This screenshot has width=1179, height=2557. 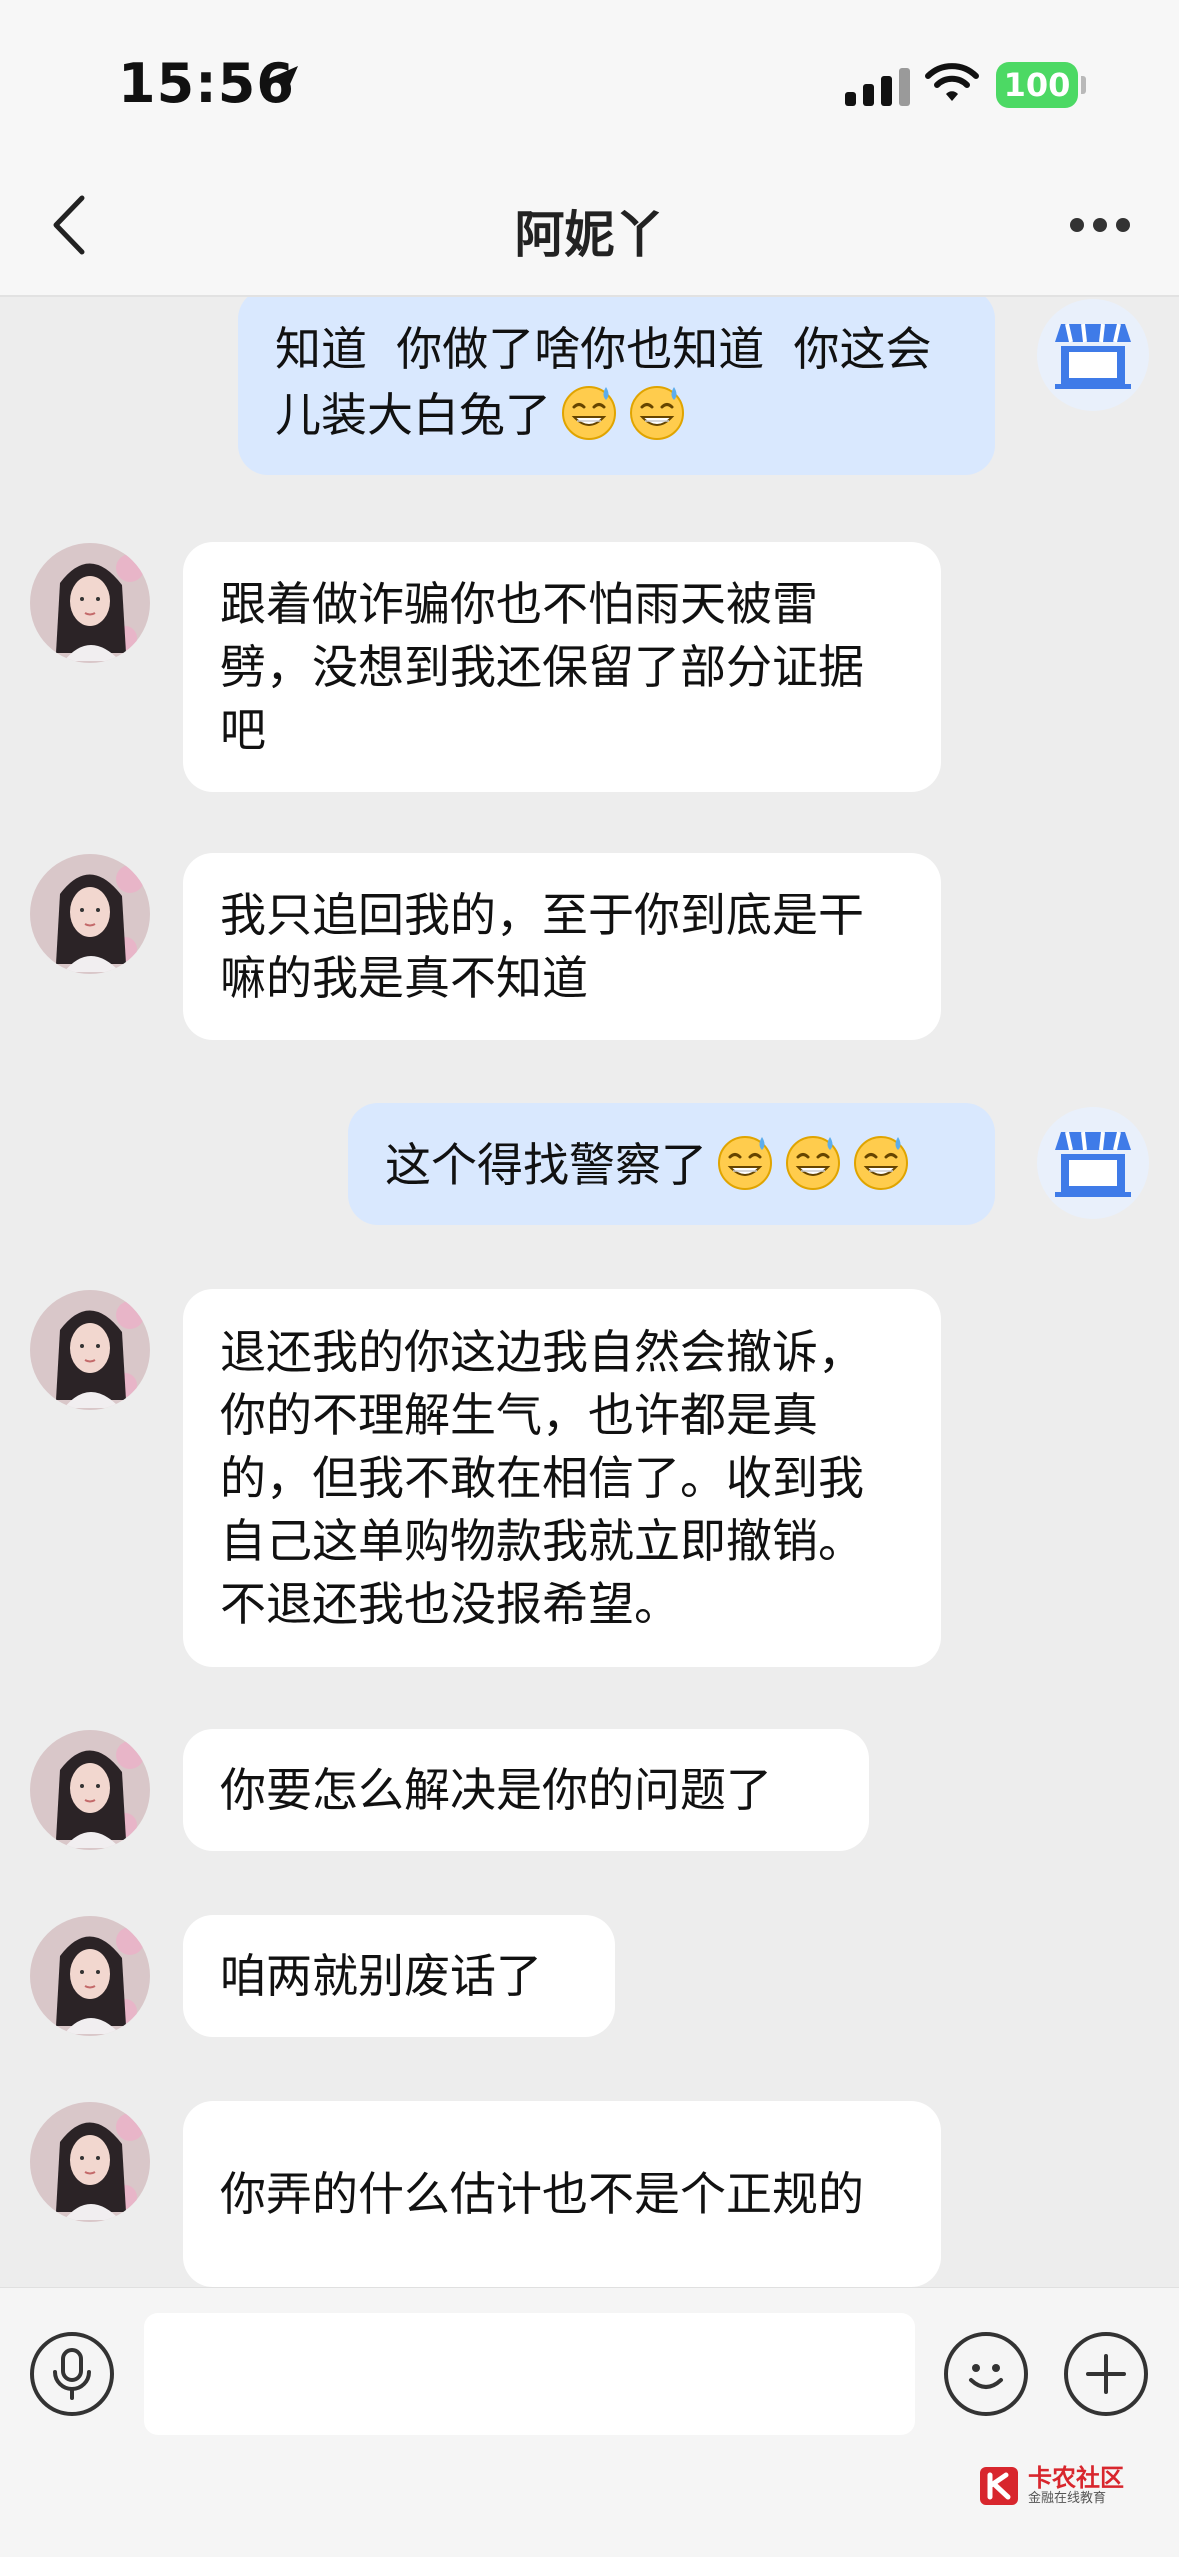 I want to click on watermark-subtitle: 金融在线教育, so click(x=1067, y=2498).